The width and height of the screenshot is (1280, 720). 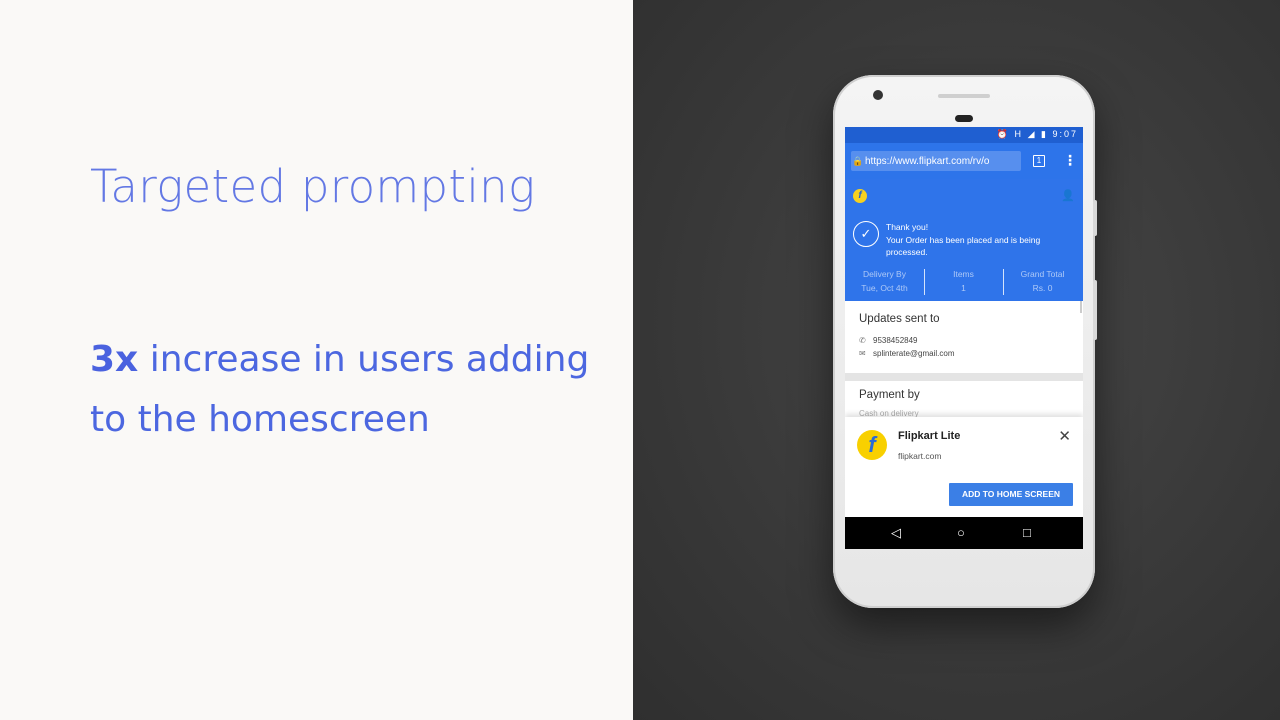 I want to click on email-address: splinterate@gmail.com, so click(x=914, y=353).